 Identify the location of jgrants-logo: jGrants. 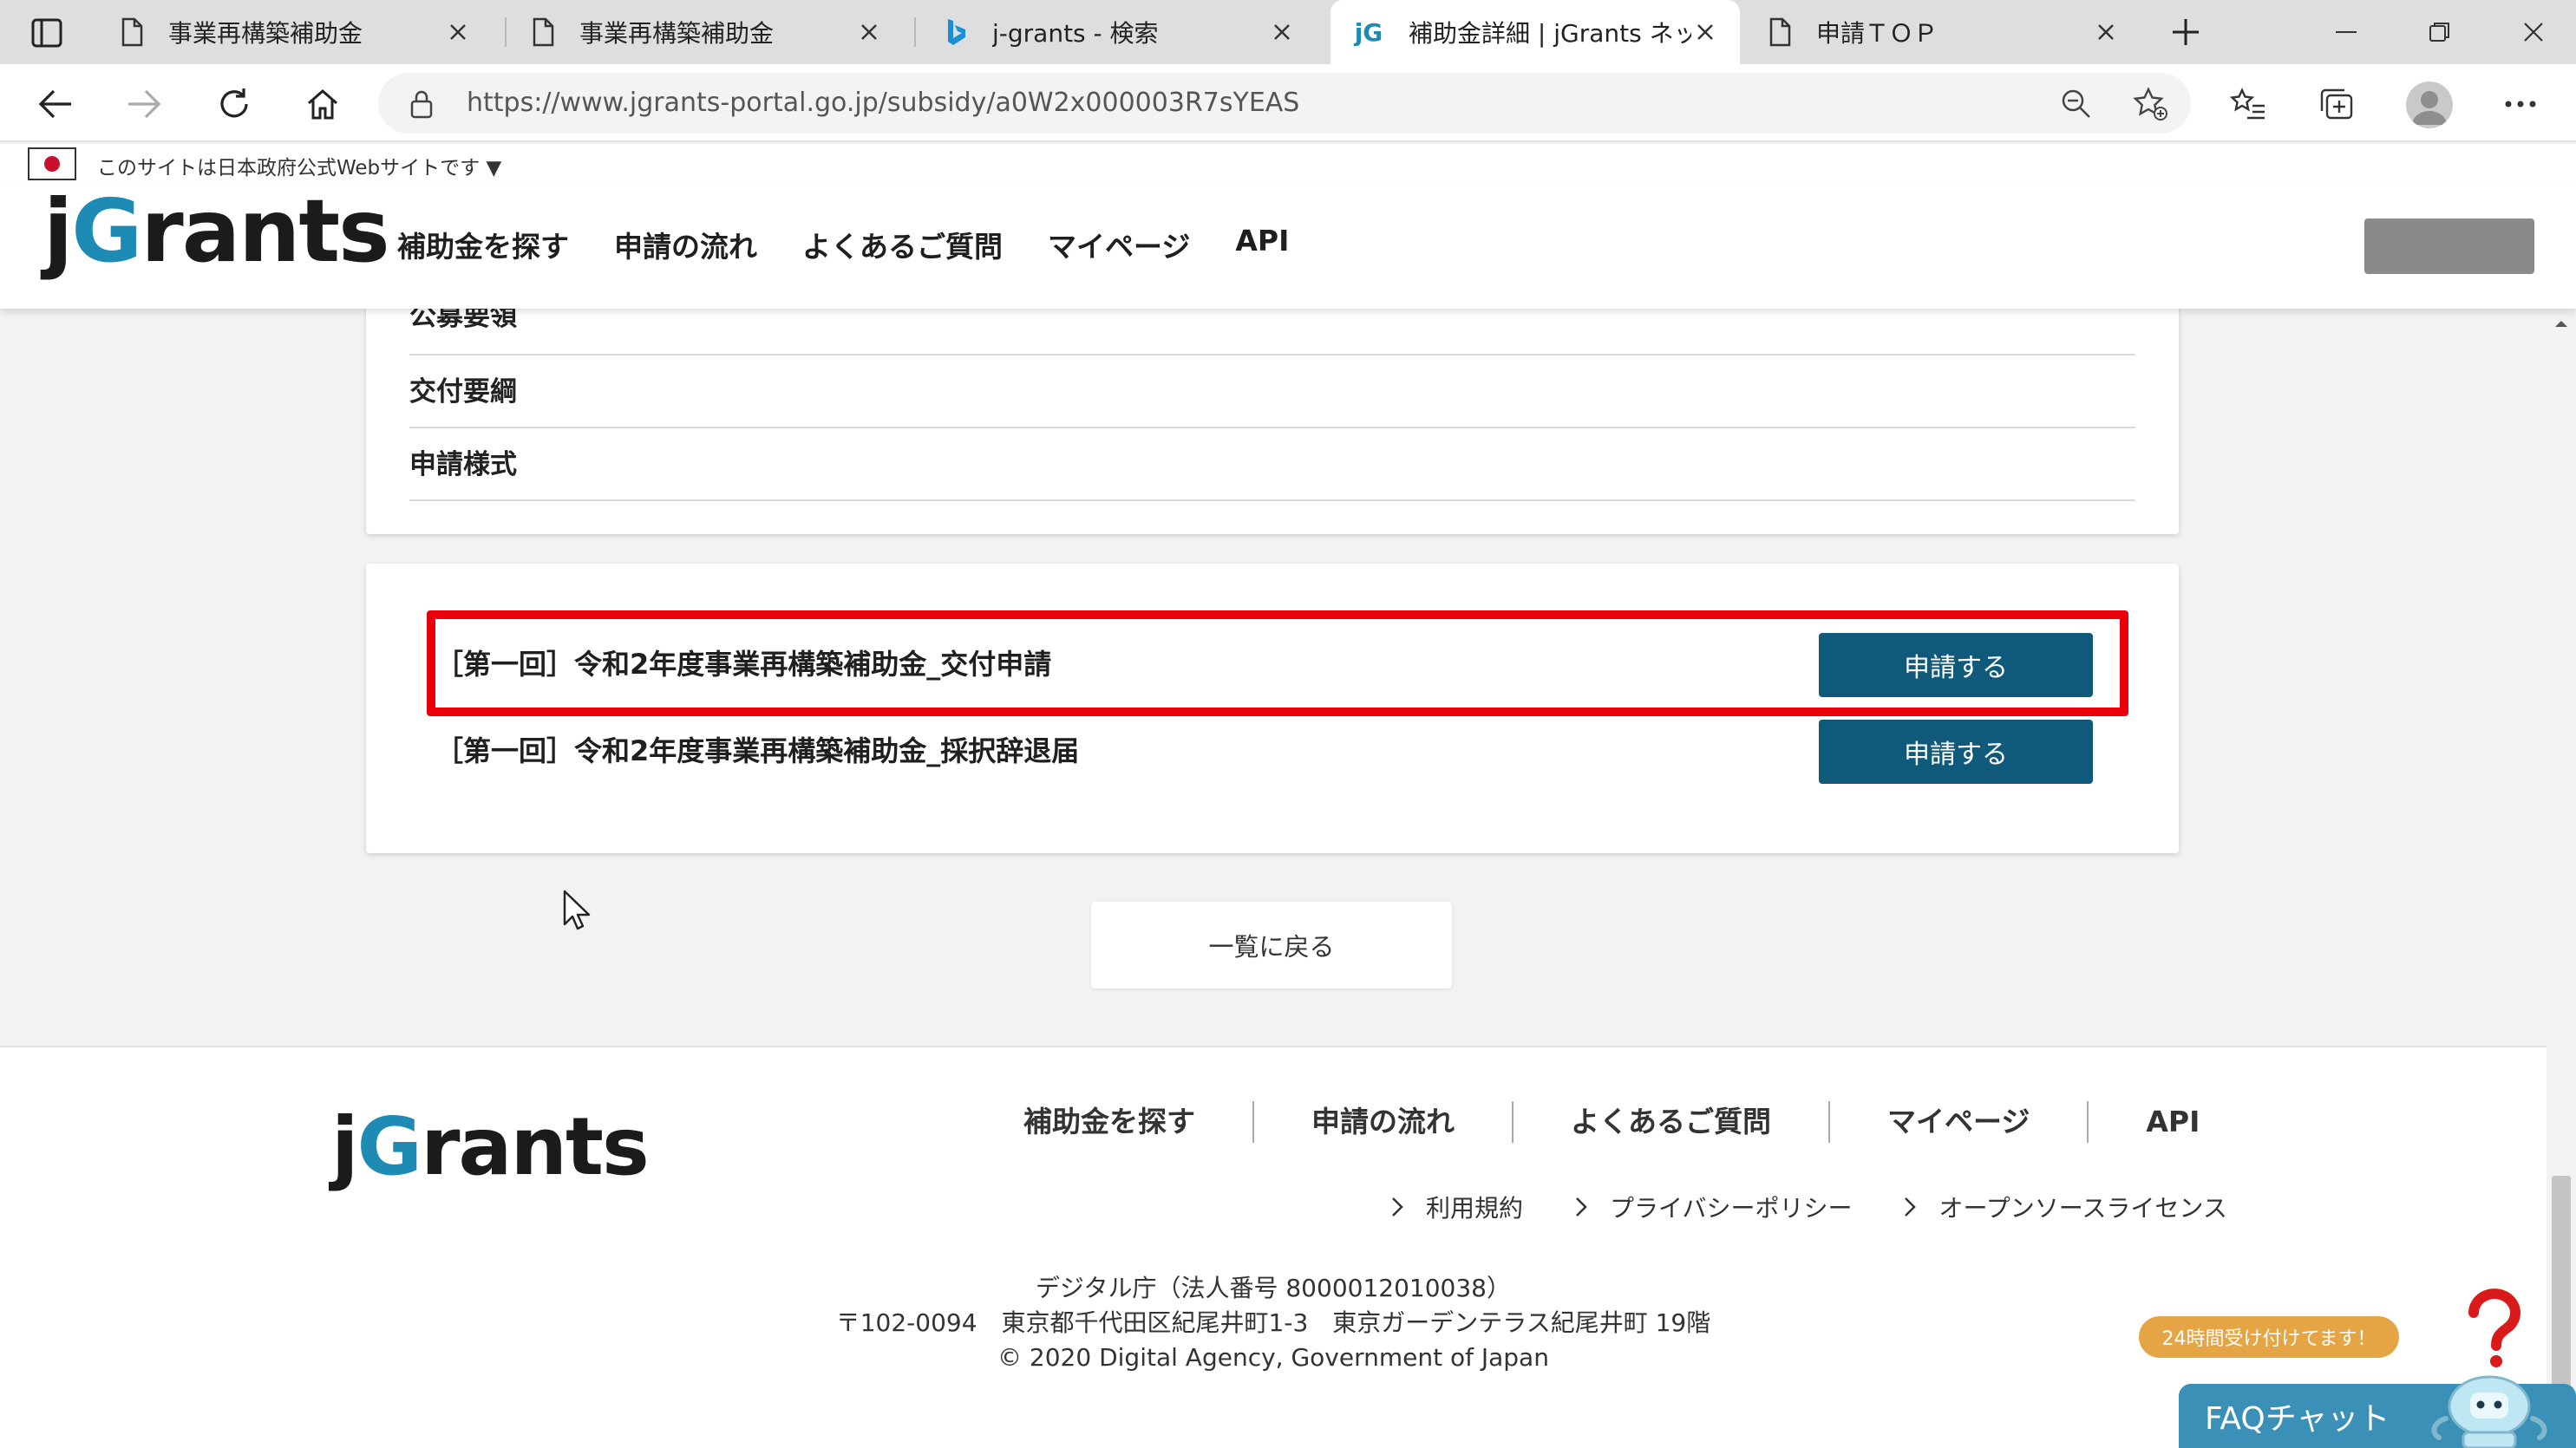
(216, 231).